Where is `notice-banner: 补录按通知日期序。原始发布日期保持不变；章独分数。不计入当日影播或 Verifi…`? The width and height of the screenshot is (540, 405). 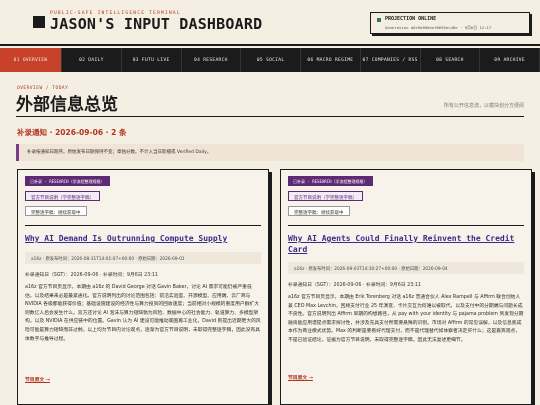
notice-banner: 补录按通知日期序。原始发布日期保持不变；章独分数。不计入当日影播或 Verifi… is located at coordinates (270, 152).